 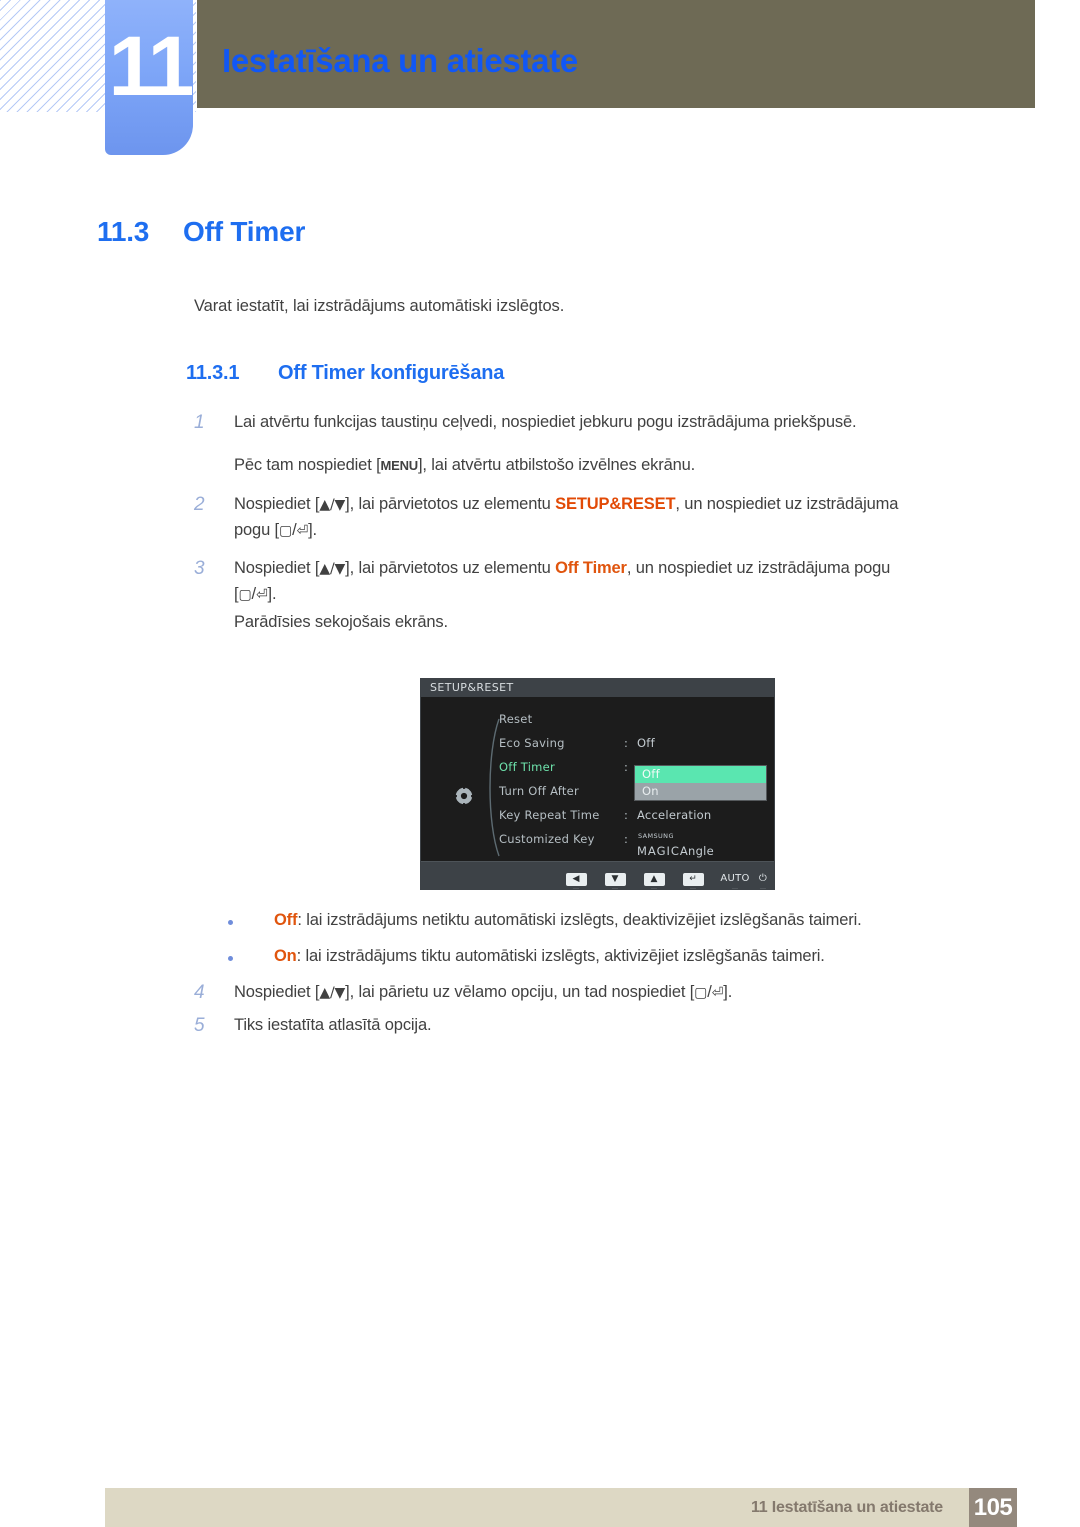 What do you see at coordinates (199, 568) in the screenshot?
I see `step-number: 3` at bounding box center [199, 568].